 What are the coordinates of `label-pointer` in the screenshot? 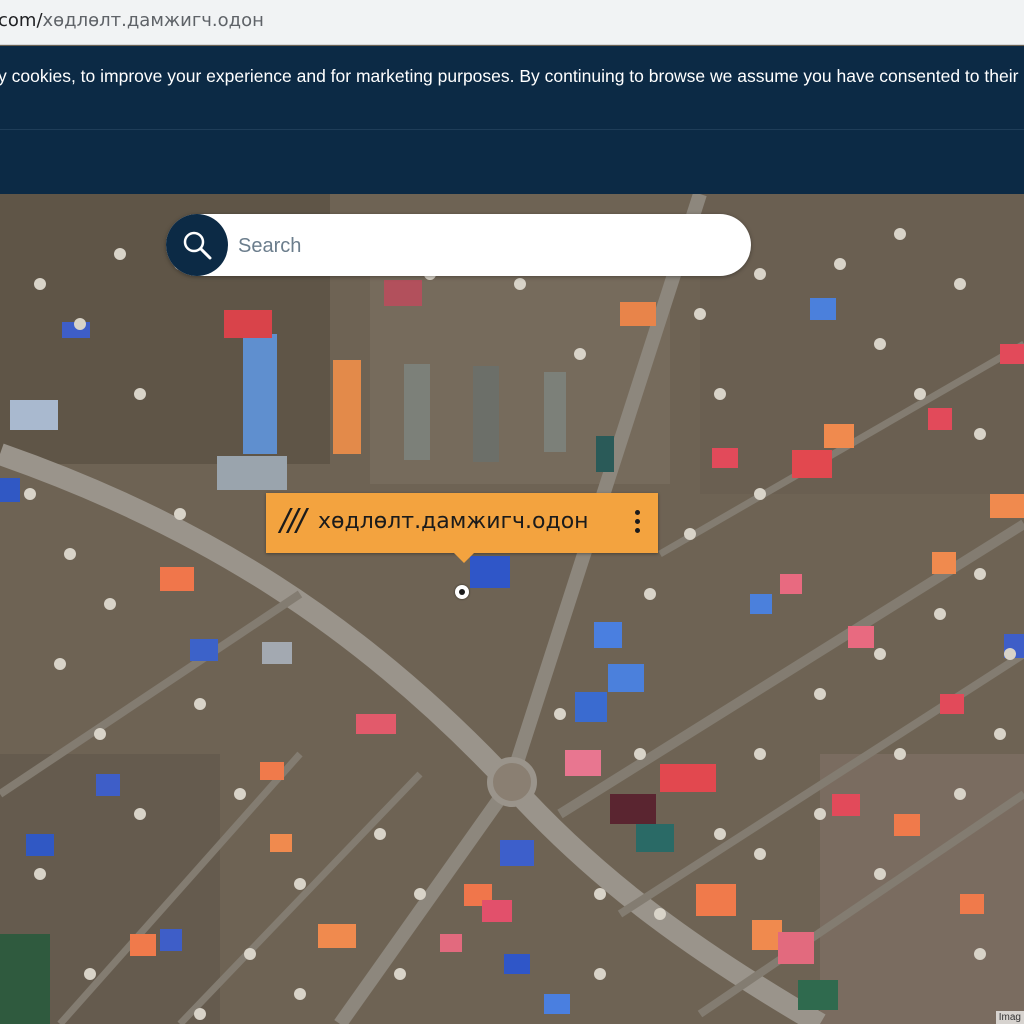 It's located at (464, 558).